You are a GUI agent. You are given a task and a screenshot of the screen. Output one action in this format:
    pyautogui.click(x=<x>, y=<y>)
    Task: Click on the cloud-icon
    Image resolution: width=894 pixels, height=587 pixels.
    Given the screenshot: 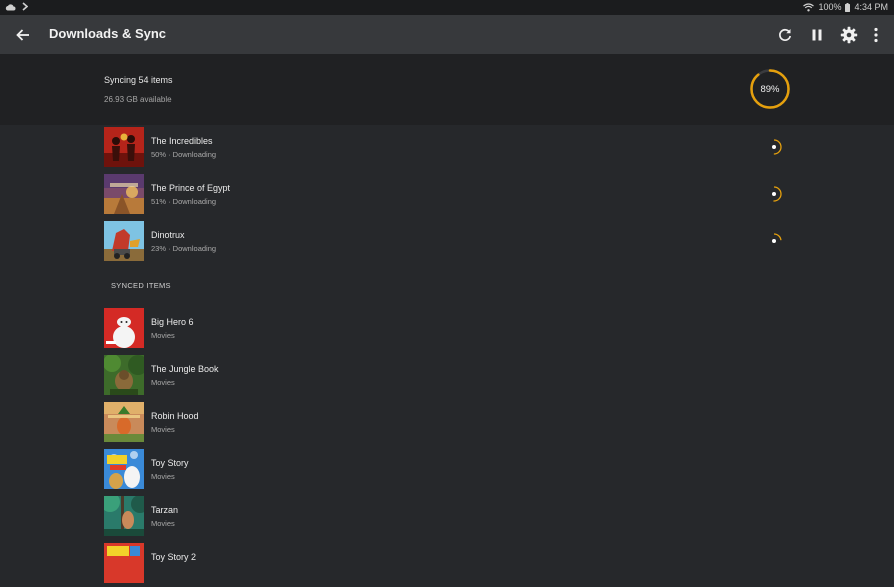 What is the action you would take?
    pyautogui.click(x=10, y=7)
    